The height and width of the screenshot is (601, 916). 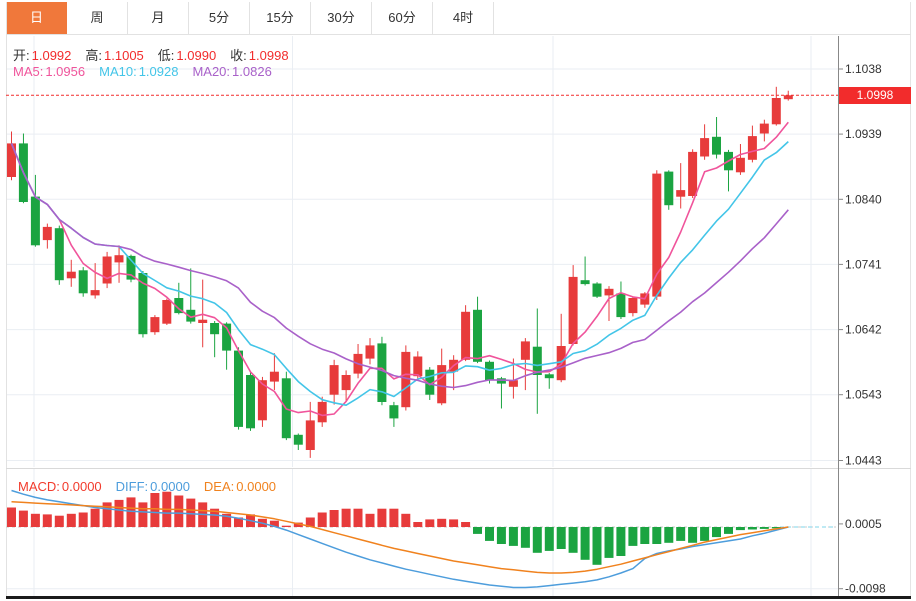 I want to click on tab-5分: 5分, so click(x=219, y=18).